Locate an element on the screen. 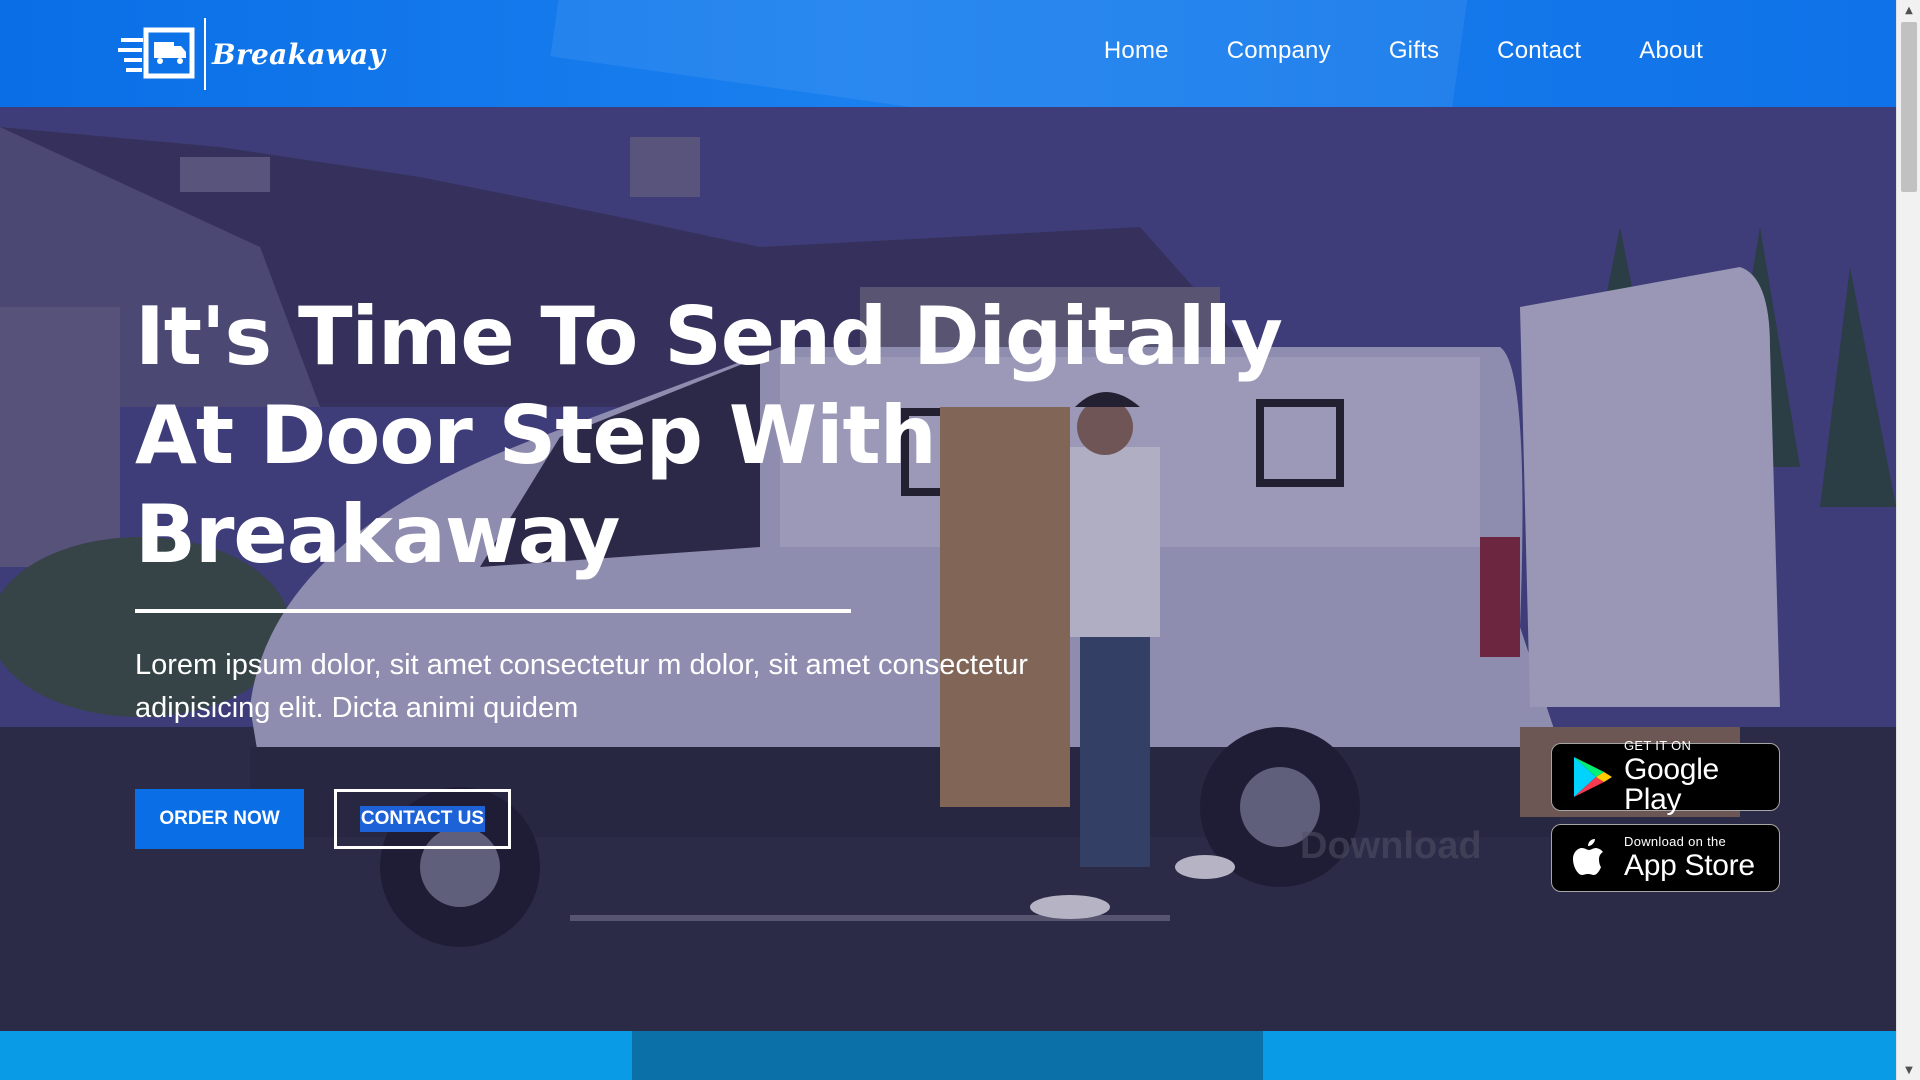  main-nav: Home Company Gifts Contact About is located at coordinates (1374, 51).